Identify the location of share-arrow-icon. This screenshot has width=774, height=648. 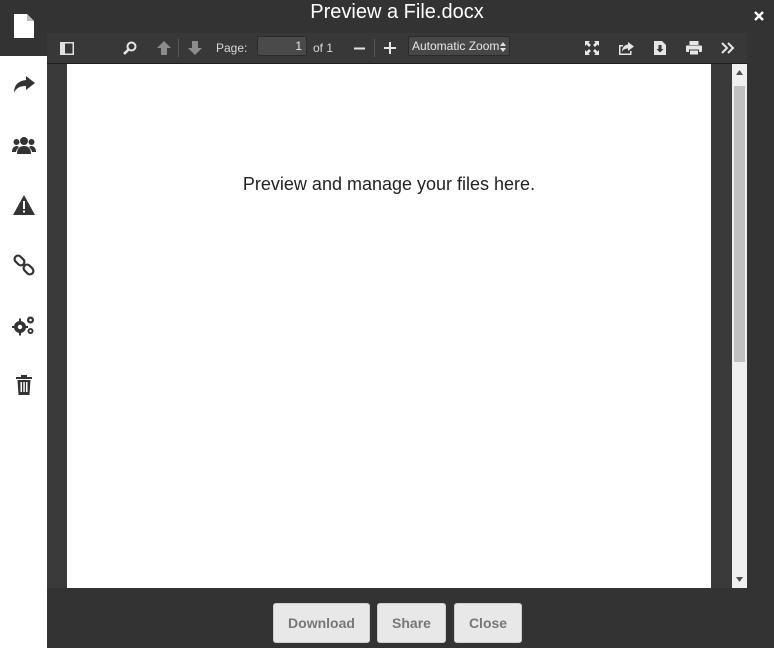
(23, 85).